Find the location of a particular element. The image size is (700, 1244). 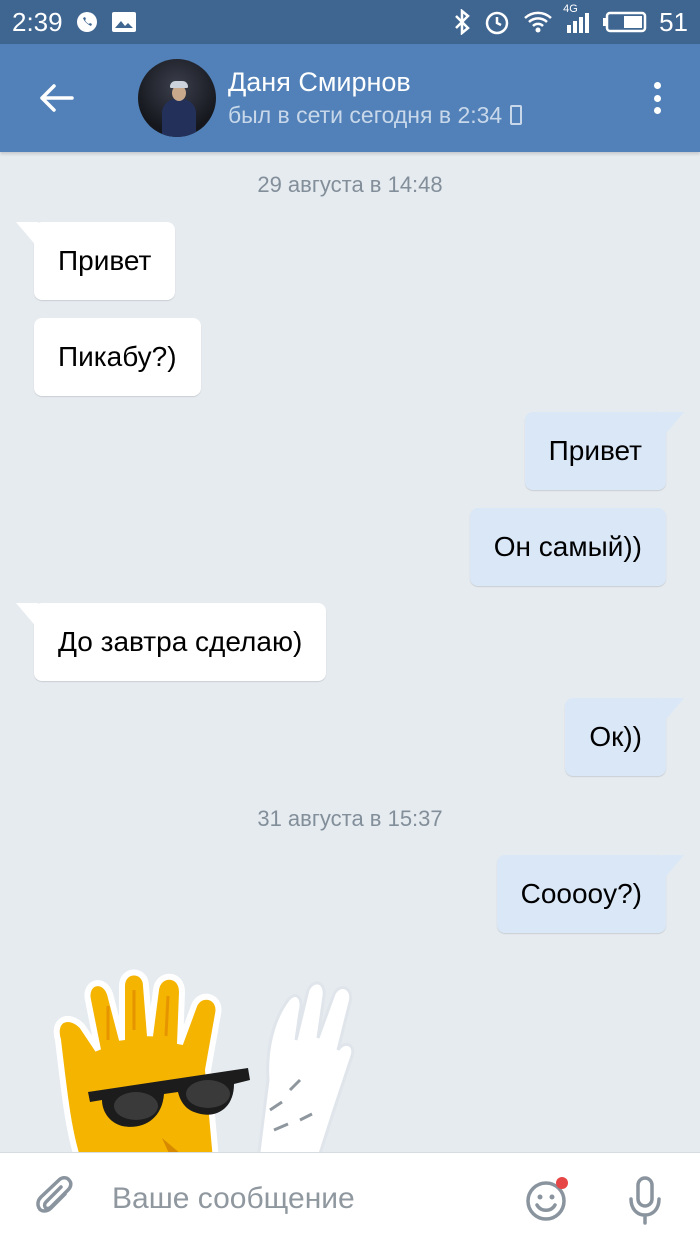

whatsapp-icon is located at coordinates (87, 22).